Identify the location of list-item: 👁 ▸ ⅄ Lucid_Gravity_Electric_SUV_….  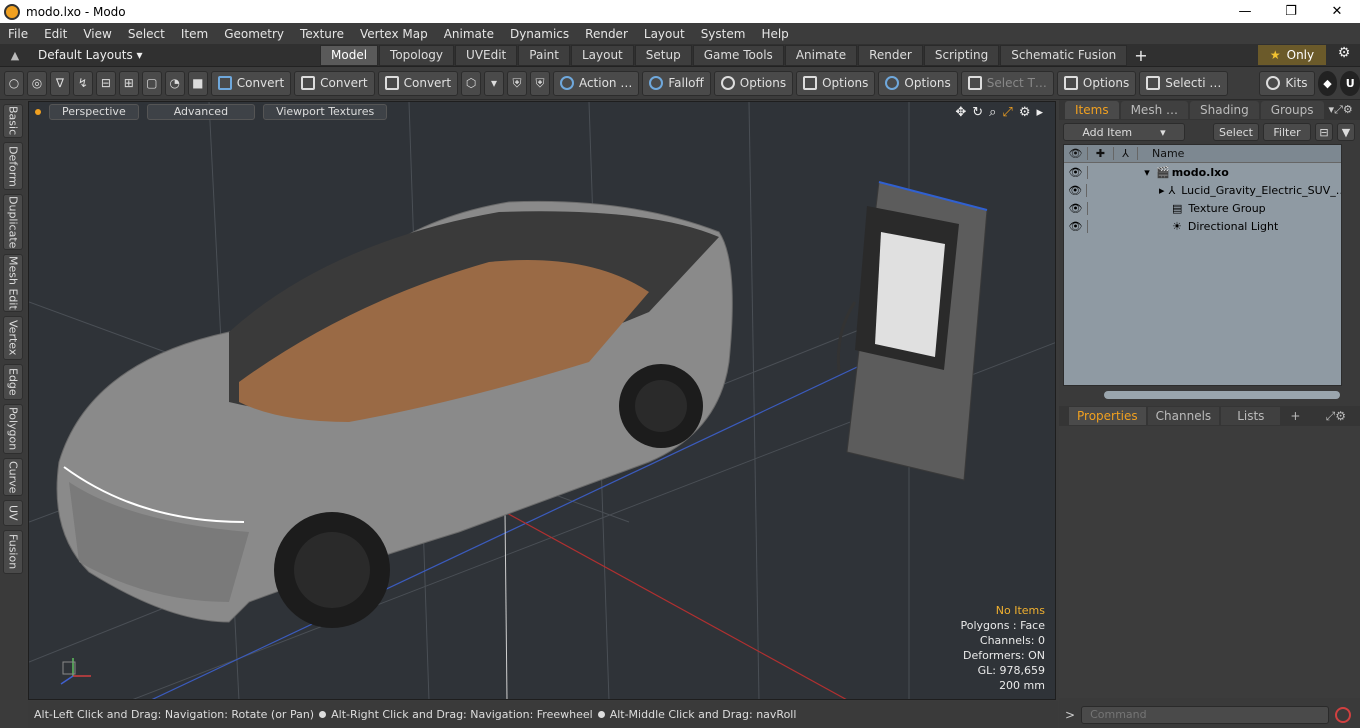
(1202, 190).